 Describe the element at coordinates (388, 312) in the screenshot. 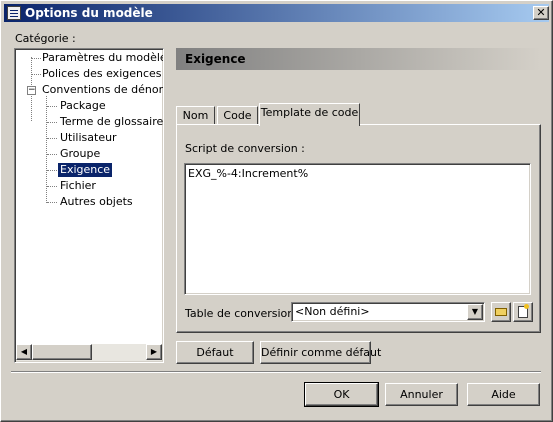

I see `conversion-table-select: <Non défini> ▼` at that location.